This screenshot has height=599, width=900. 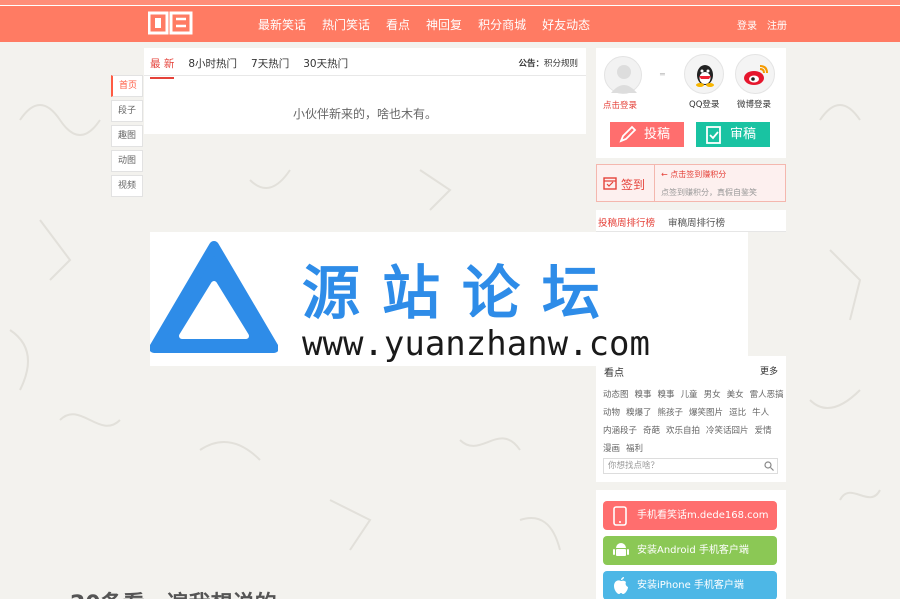 I want to click on tag-link: 糗爆了, so click(x=639, y=412).